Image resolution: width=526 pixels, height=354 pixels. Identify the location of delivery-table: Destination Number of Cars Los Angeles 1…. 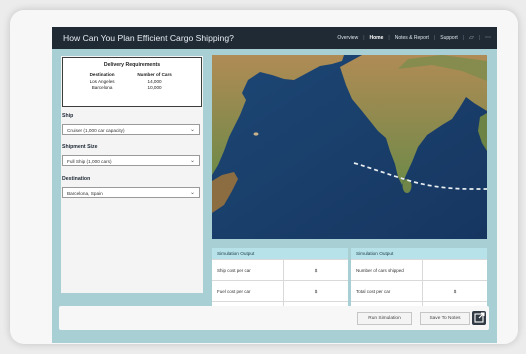
(132, 81).